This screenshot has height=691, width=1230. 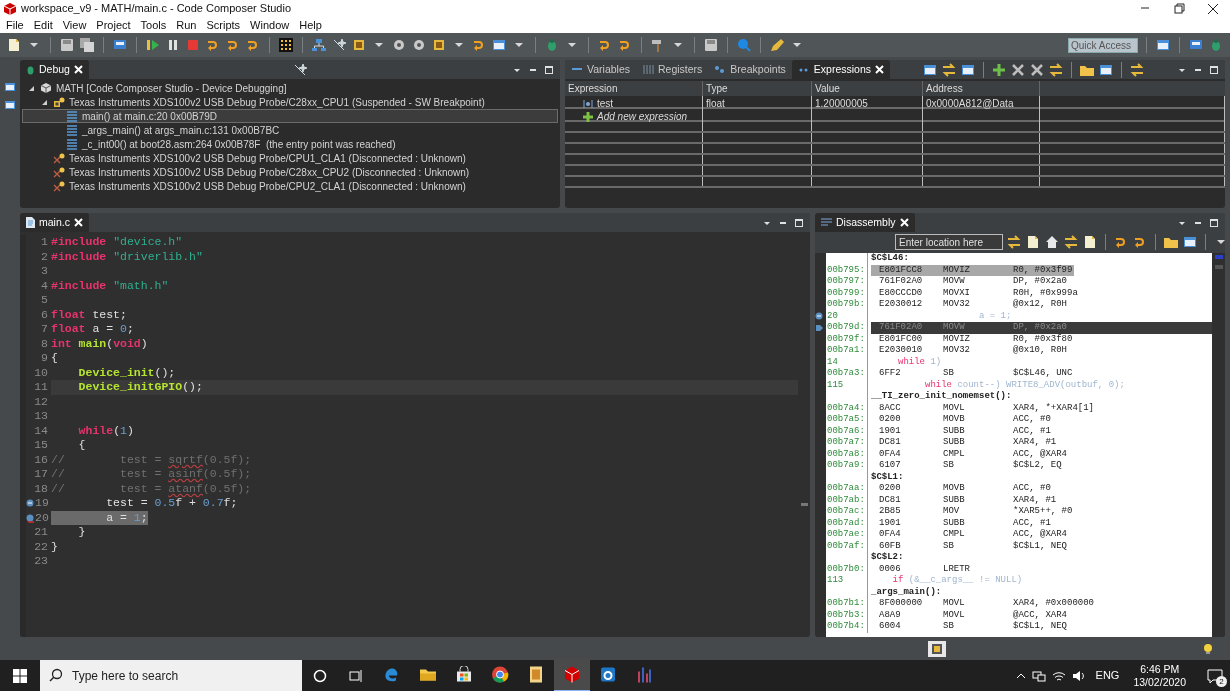 What do you see at coordinates (973, 374) in the screenshot?
I see `instruction-row: 6FF2 SB $C$L46, UNC` at bounding box center [973, 374].